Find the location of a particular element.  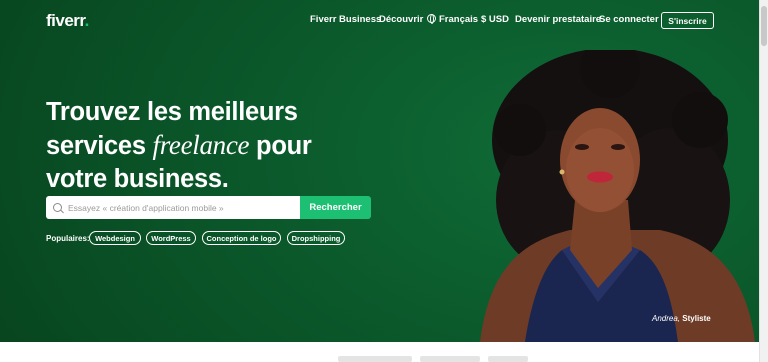

nav-language: Français is located at coordinates (452, 19).